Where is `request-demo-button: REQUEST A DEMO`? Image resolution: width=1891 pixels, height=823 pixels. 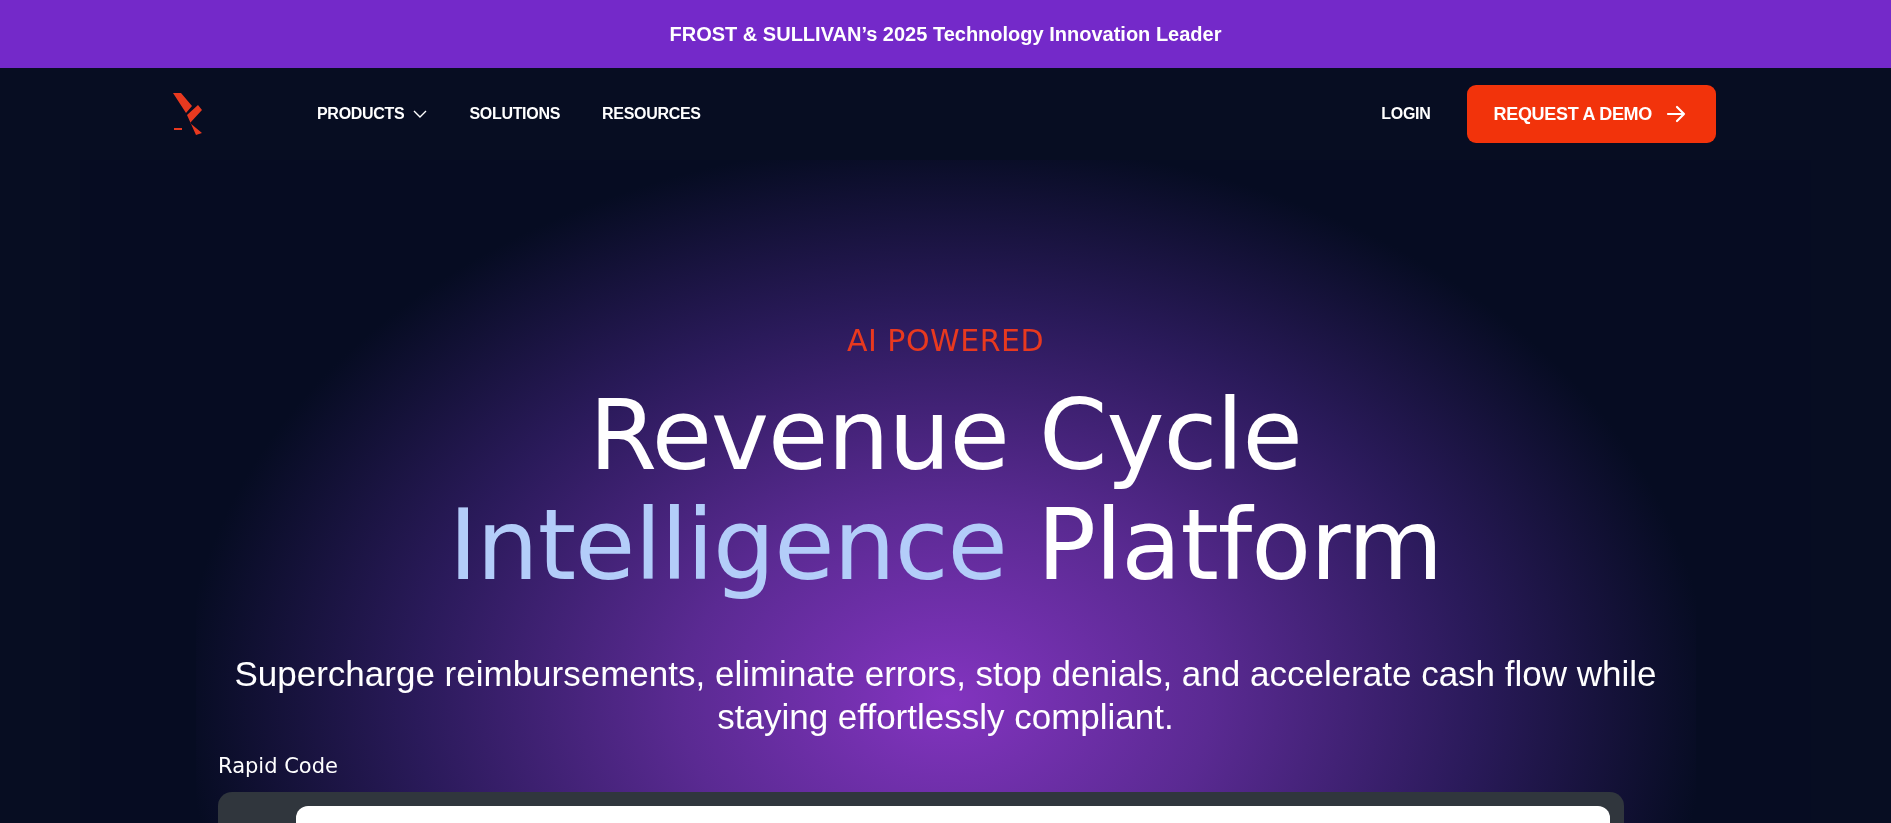
request-demo-button: REQUEST A DEMO is located at coordinates (1591, 114).